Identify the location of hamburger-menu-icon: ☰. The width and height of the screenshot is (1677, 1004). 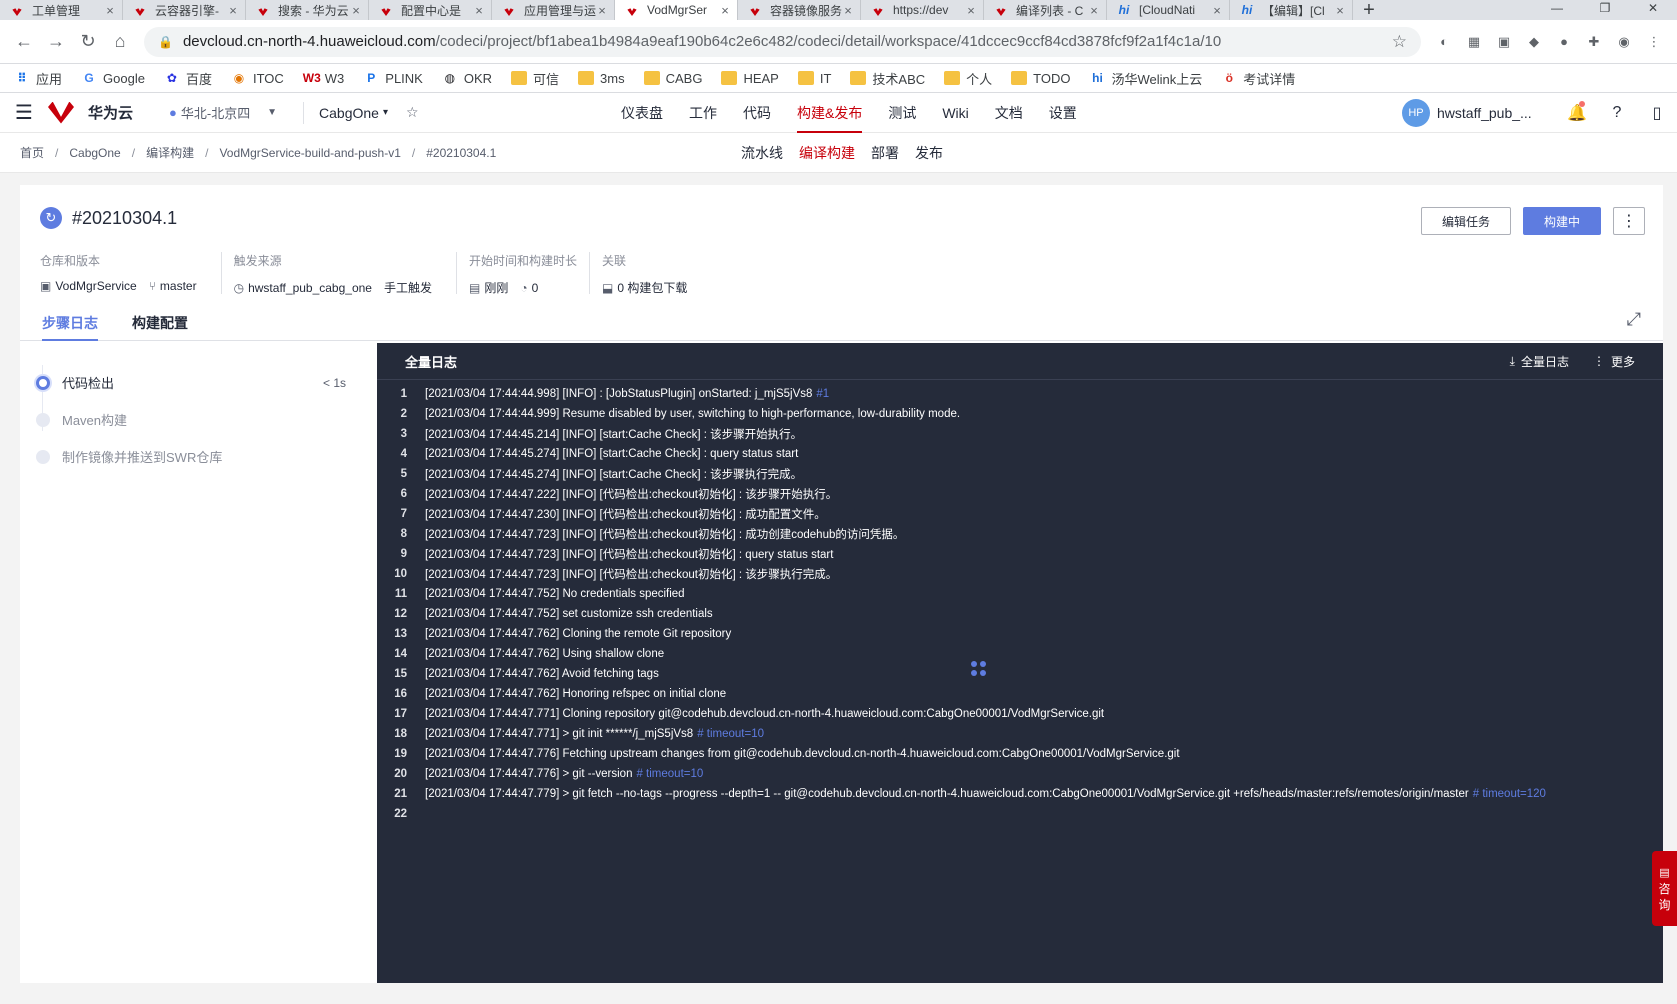
(24, 112).